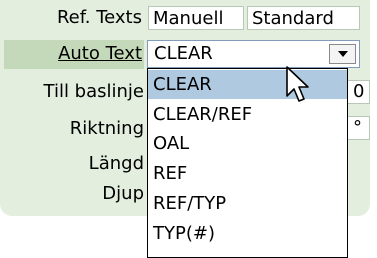 This screenshot has width=377, height=258. What do you see at coordinates (116, 163) in the screenshot?
I see `langd-label: Längd` at bounding box center [116, 163].